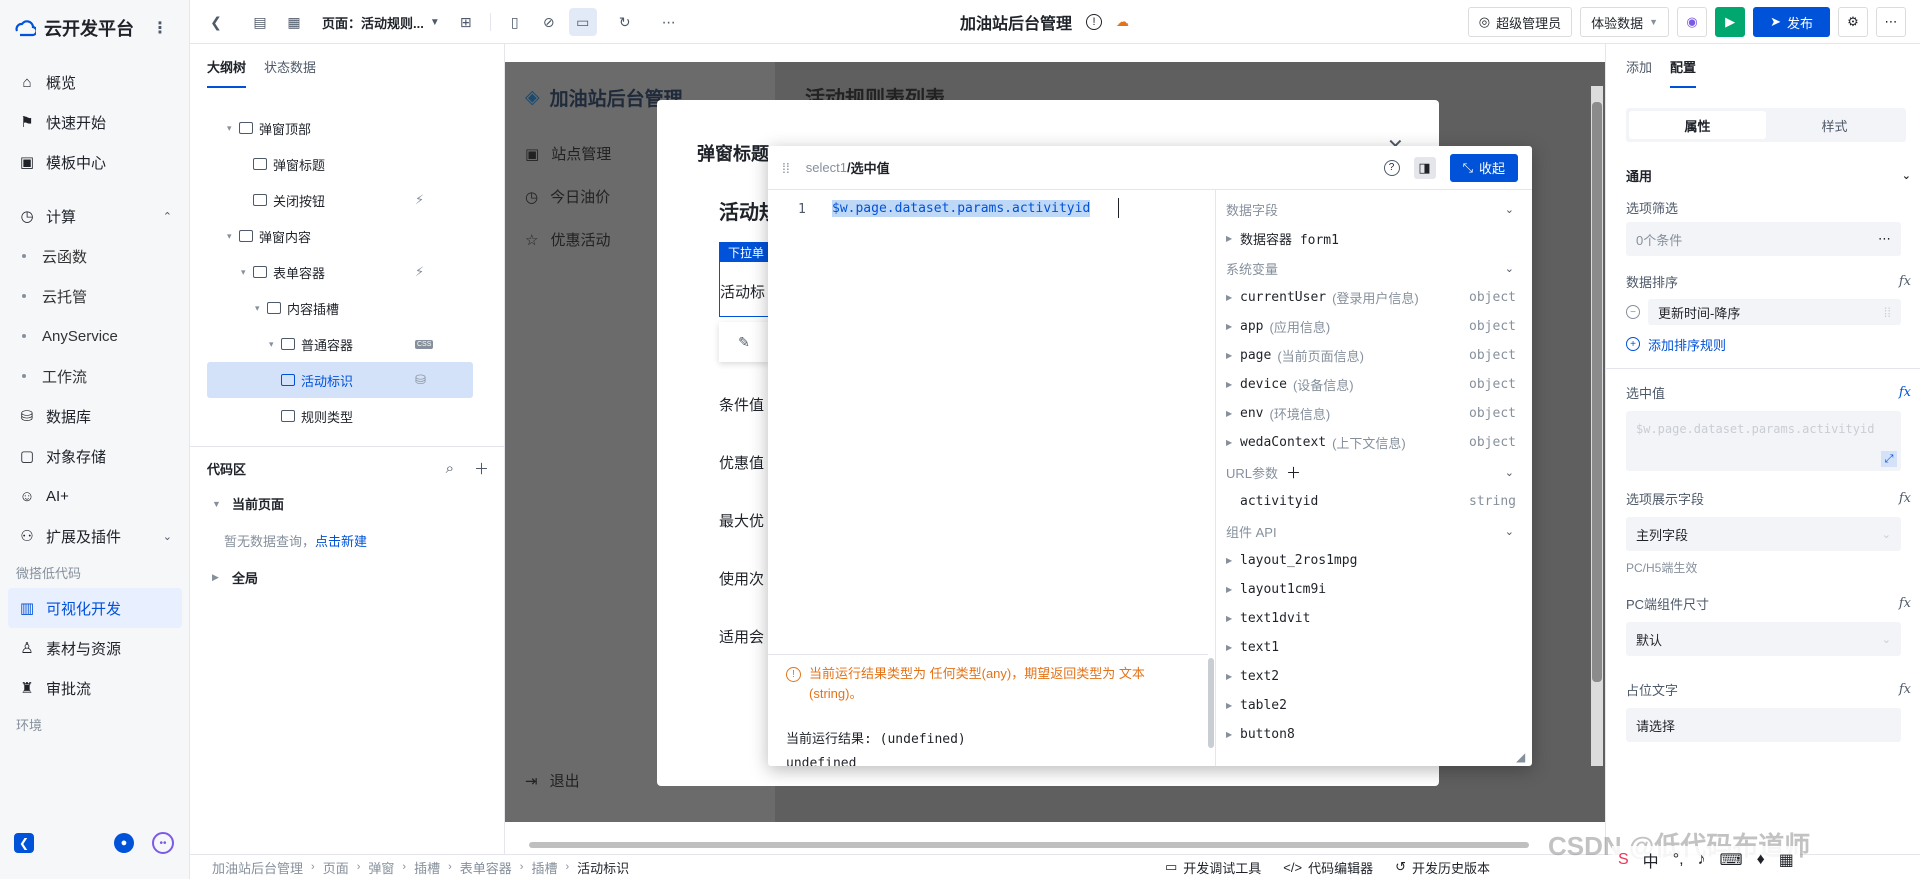  Describe the element at coordinates (1884, 239) in the screenshot. I see `more-icon: ⋯` at that location.